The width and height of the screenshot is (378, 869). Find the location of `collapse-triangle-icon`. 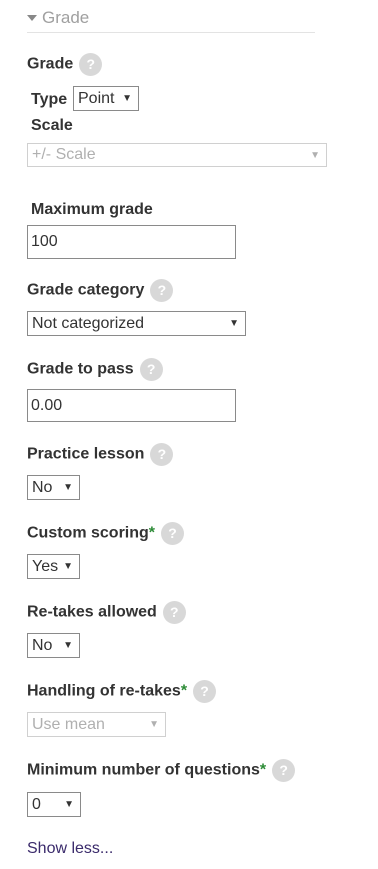

collapse-triangle-icon is located at coordinates (32, 18).